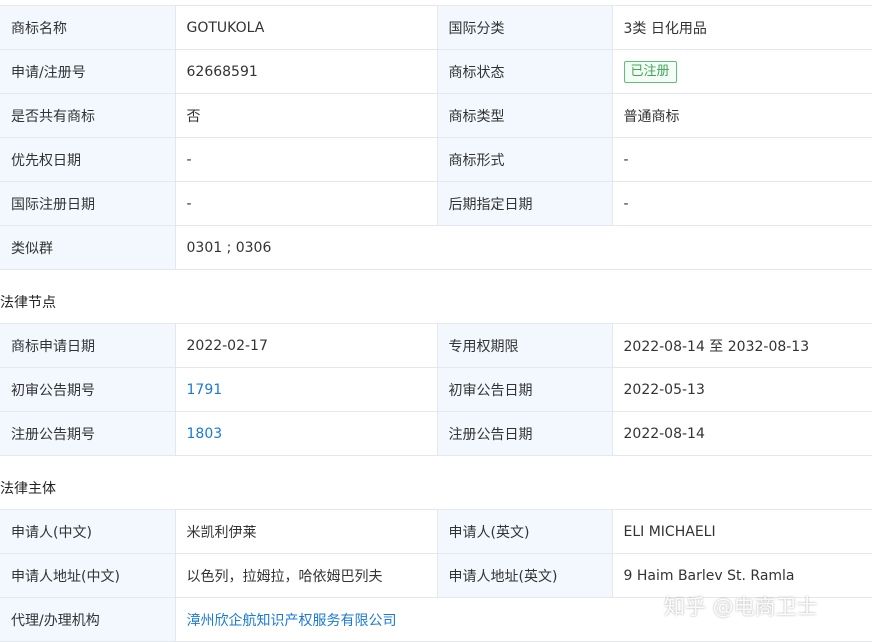 The height and width of the screenshot is (642, 872). Describe the element at coordinates (306, 71) in the screenshot. I see `registration-number: 62668591` at that location.